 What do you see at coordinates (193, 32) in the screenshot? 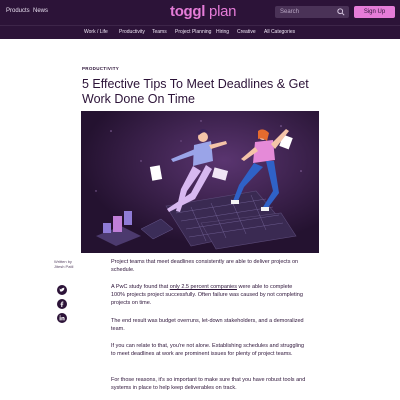
I see `category-project-planning: Project Planning` at bounding box center [193, 32].